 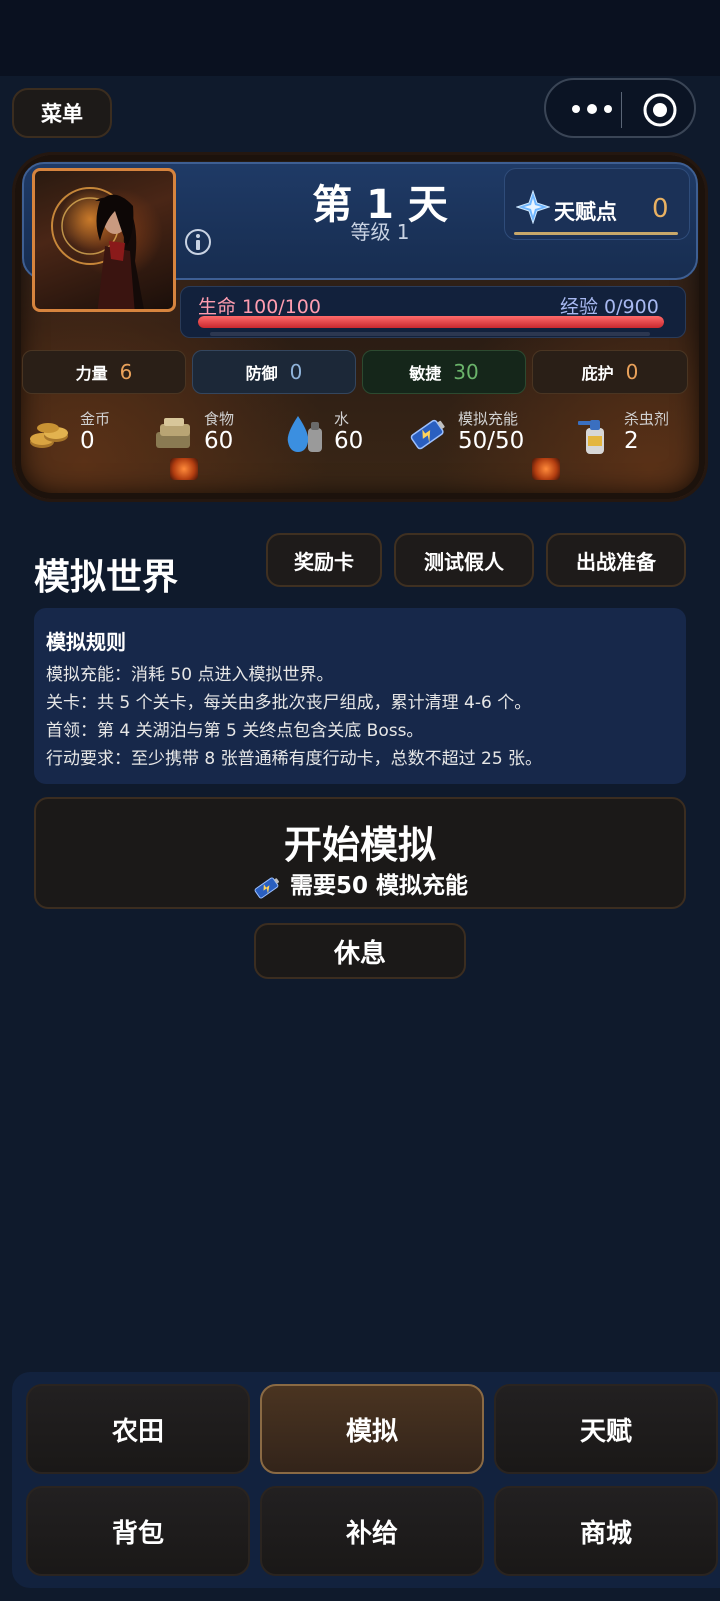 I want to click on xp-bar, so click(x=430, y=334).